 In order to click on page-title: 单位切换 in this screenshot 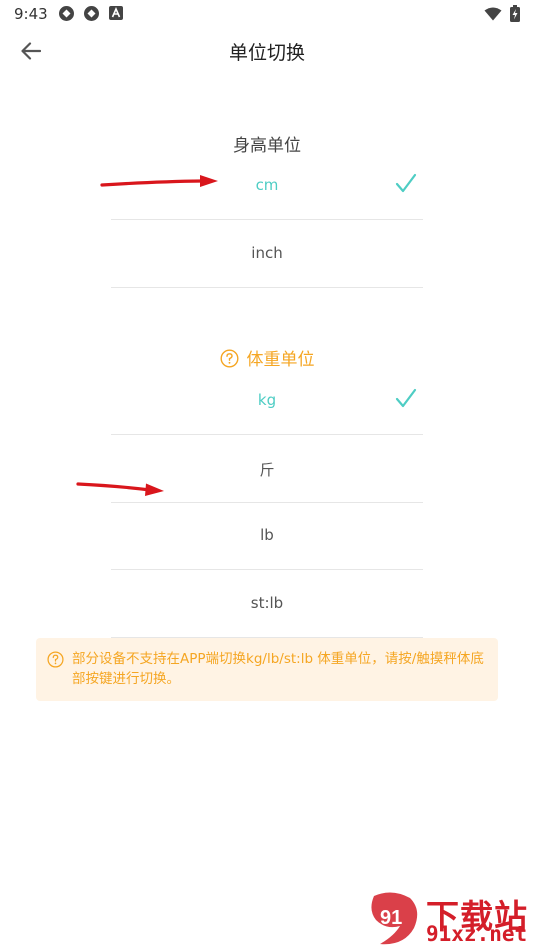, I will do `click(266, 53)`.